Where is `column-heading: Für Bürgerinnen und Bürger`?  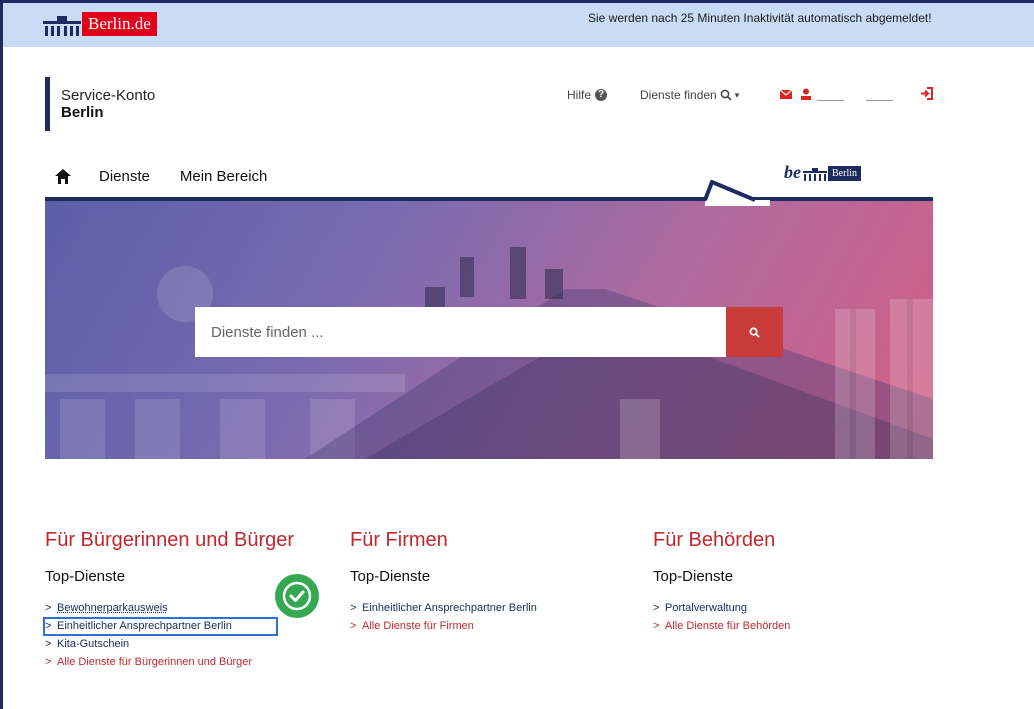 column-heading: Für Bürgerinnen und Bürger is located at coordinates (170, 540).